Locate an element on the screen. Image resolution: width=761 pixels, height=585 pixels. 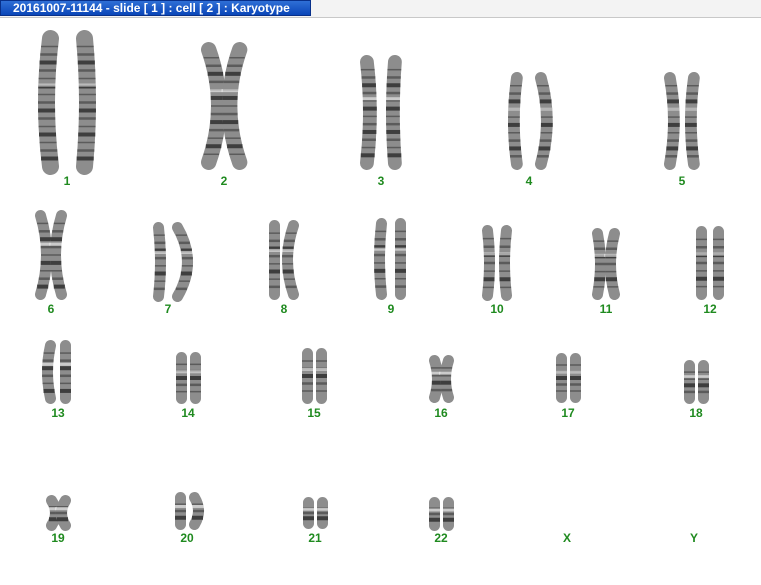
chromosome-label-20: 20 is located at coordinates (187, 538).